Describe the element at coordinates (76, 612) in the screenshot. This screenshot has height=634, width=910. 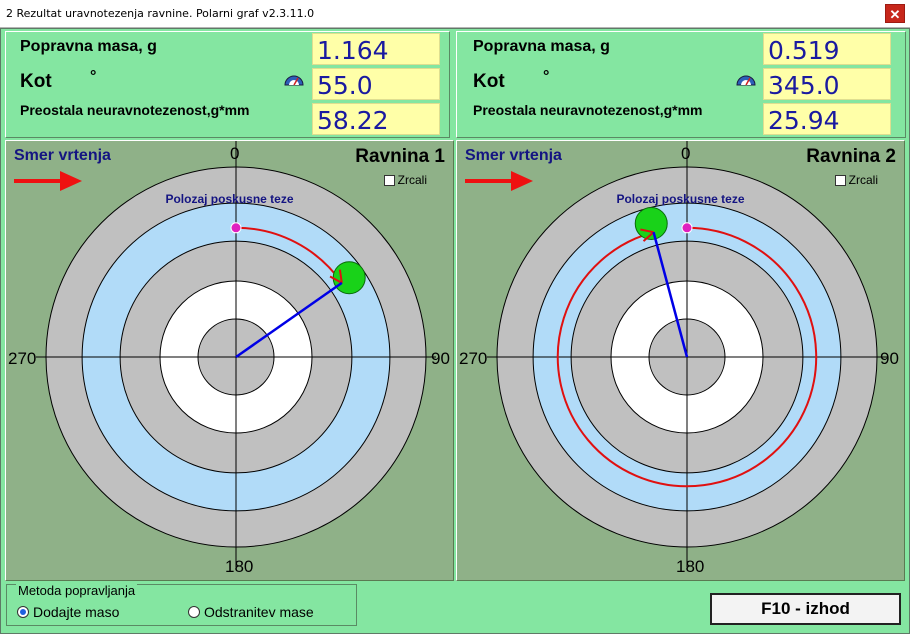
I see `radio-add-label: Dodajte maso` at that location.